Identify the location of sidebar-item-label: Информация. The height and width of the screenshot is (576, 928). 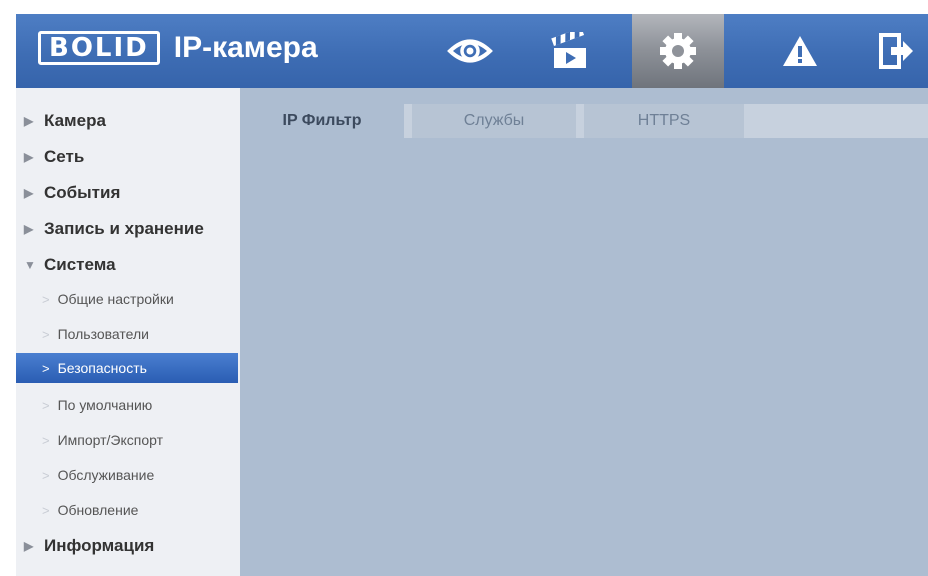
(99, 545).